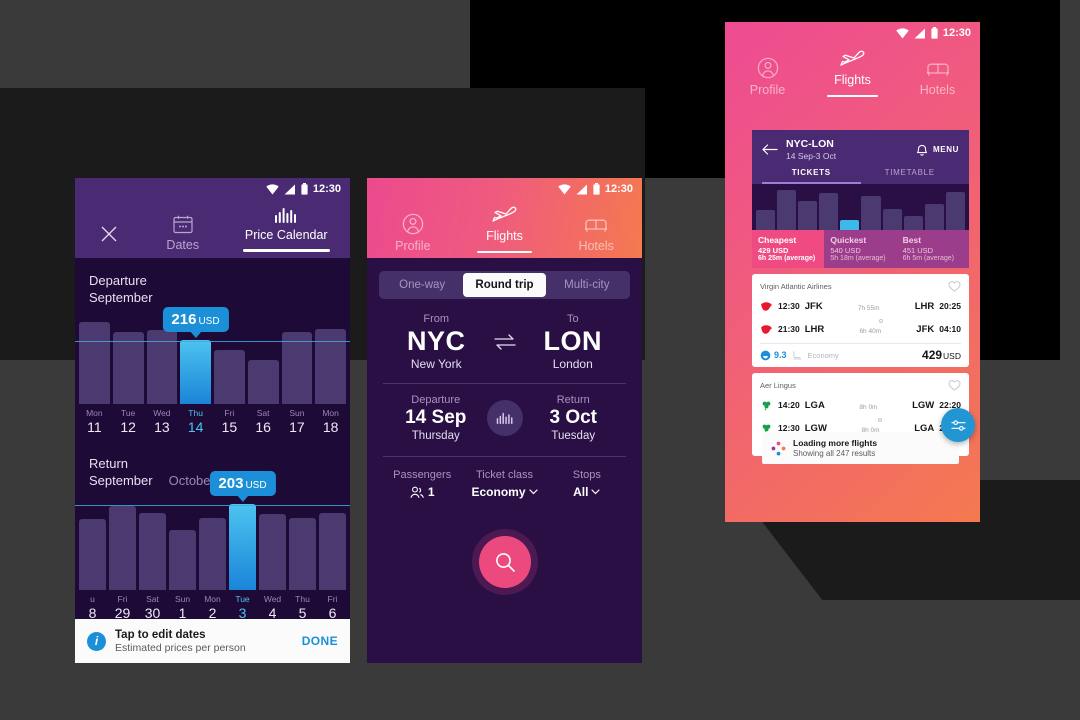 This screenshot has width=1080, height=720. Describe the element at coordinates (229, 413) in the screenshot. I see `axis-day: Fri` at that location.